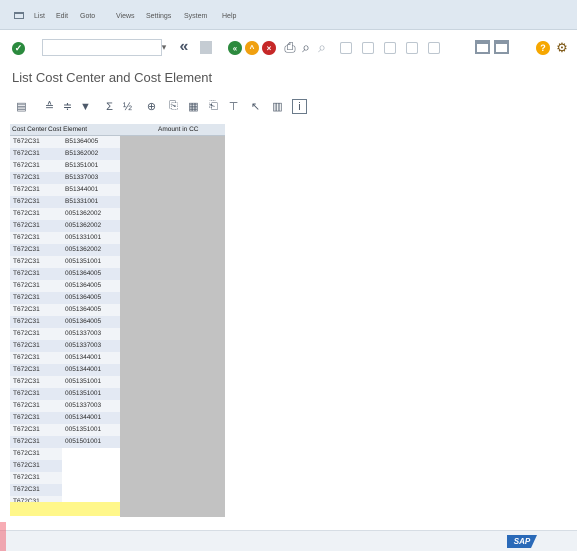 This screenshot has height=551, width=577. Describe the element at coordinates (482, 47) in the screenshot. I see `create-shortcut-icon` at that location.